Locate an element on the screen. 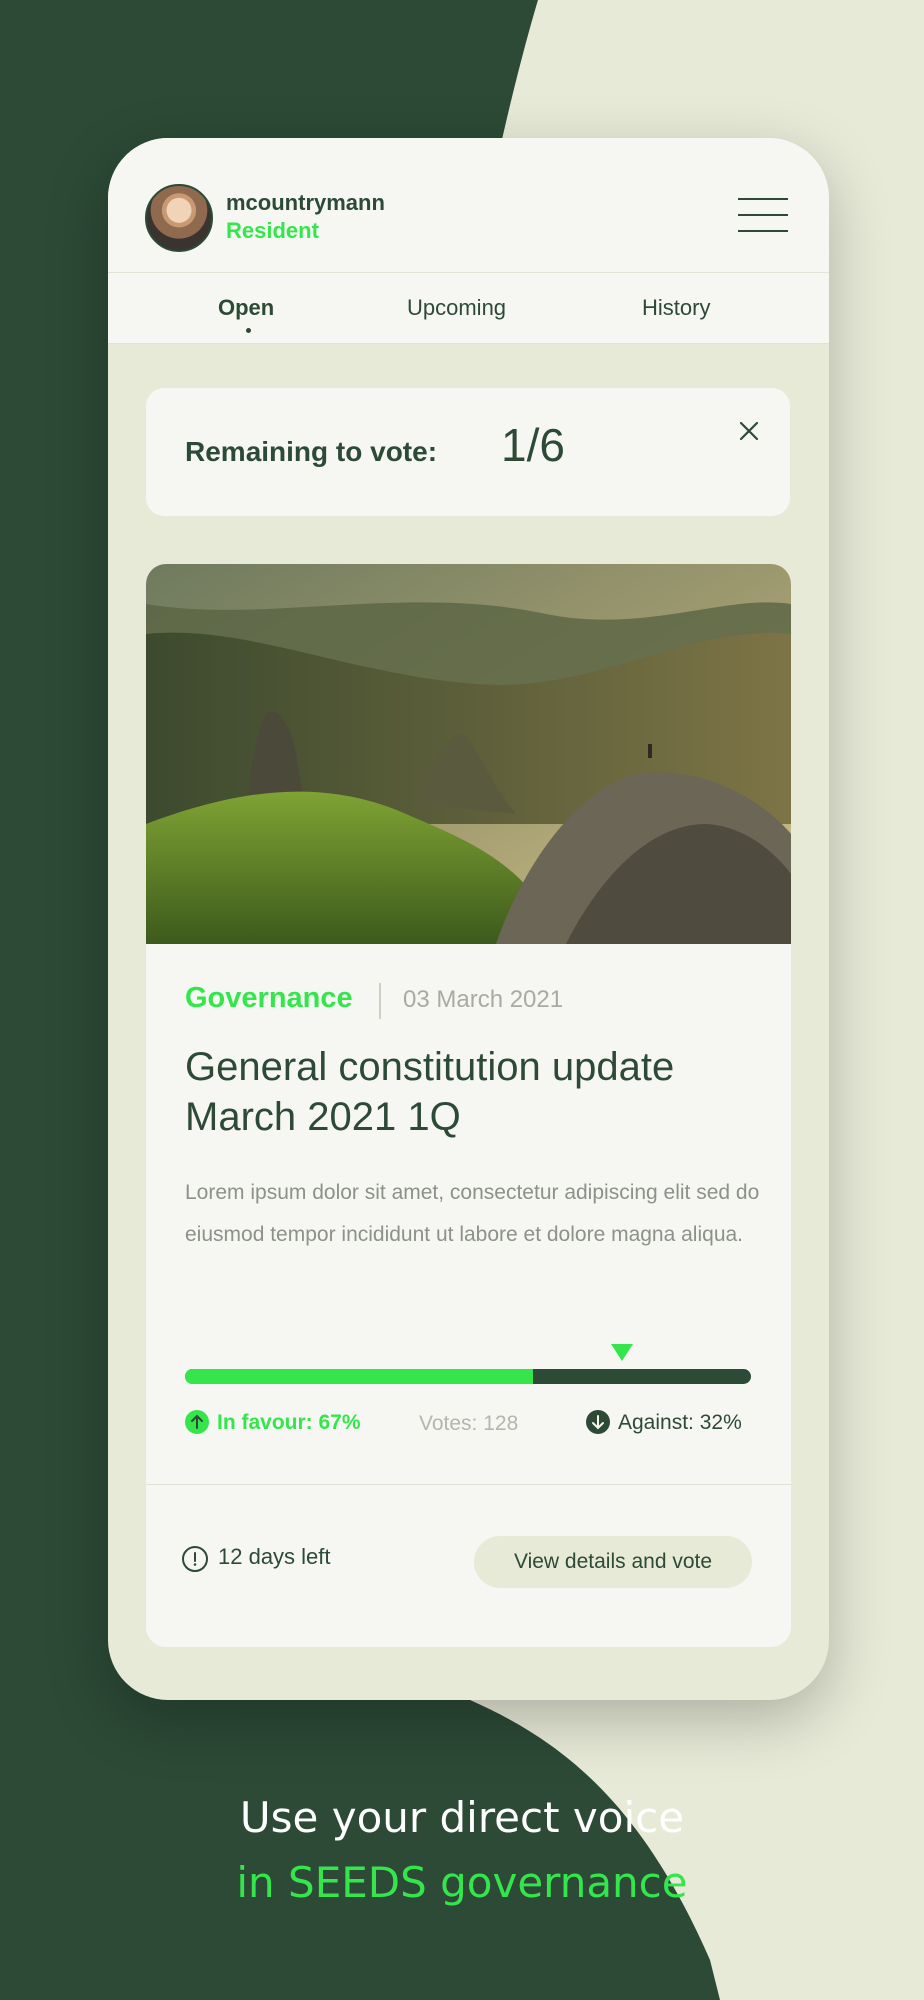 Image resolution: width=924 pixels, height=2000 pixels. proposal-category: Governance is located at coordinates (269, 998).